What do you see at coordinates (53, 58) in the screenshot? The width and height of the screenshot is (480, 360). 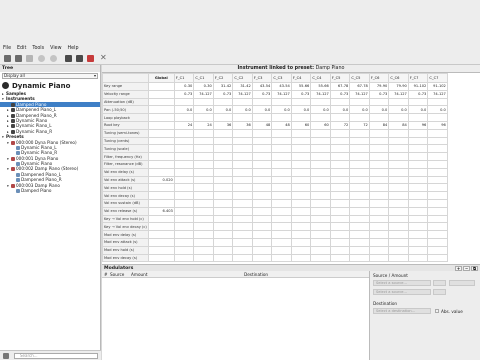 I see `redo-icon` at bounding box center [53, 58].